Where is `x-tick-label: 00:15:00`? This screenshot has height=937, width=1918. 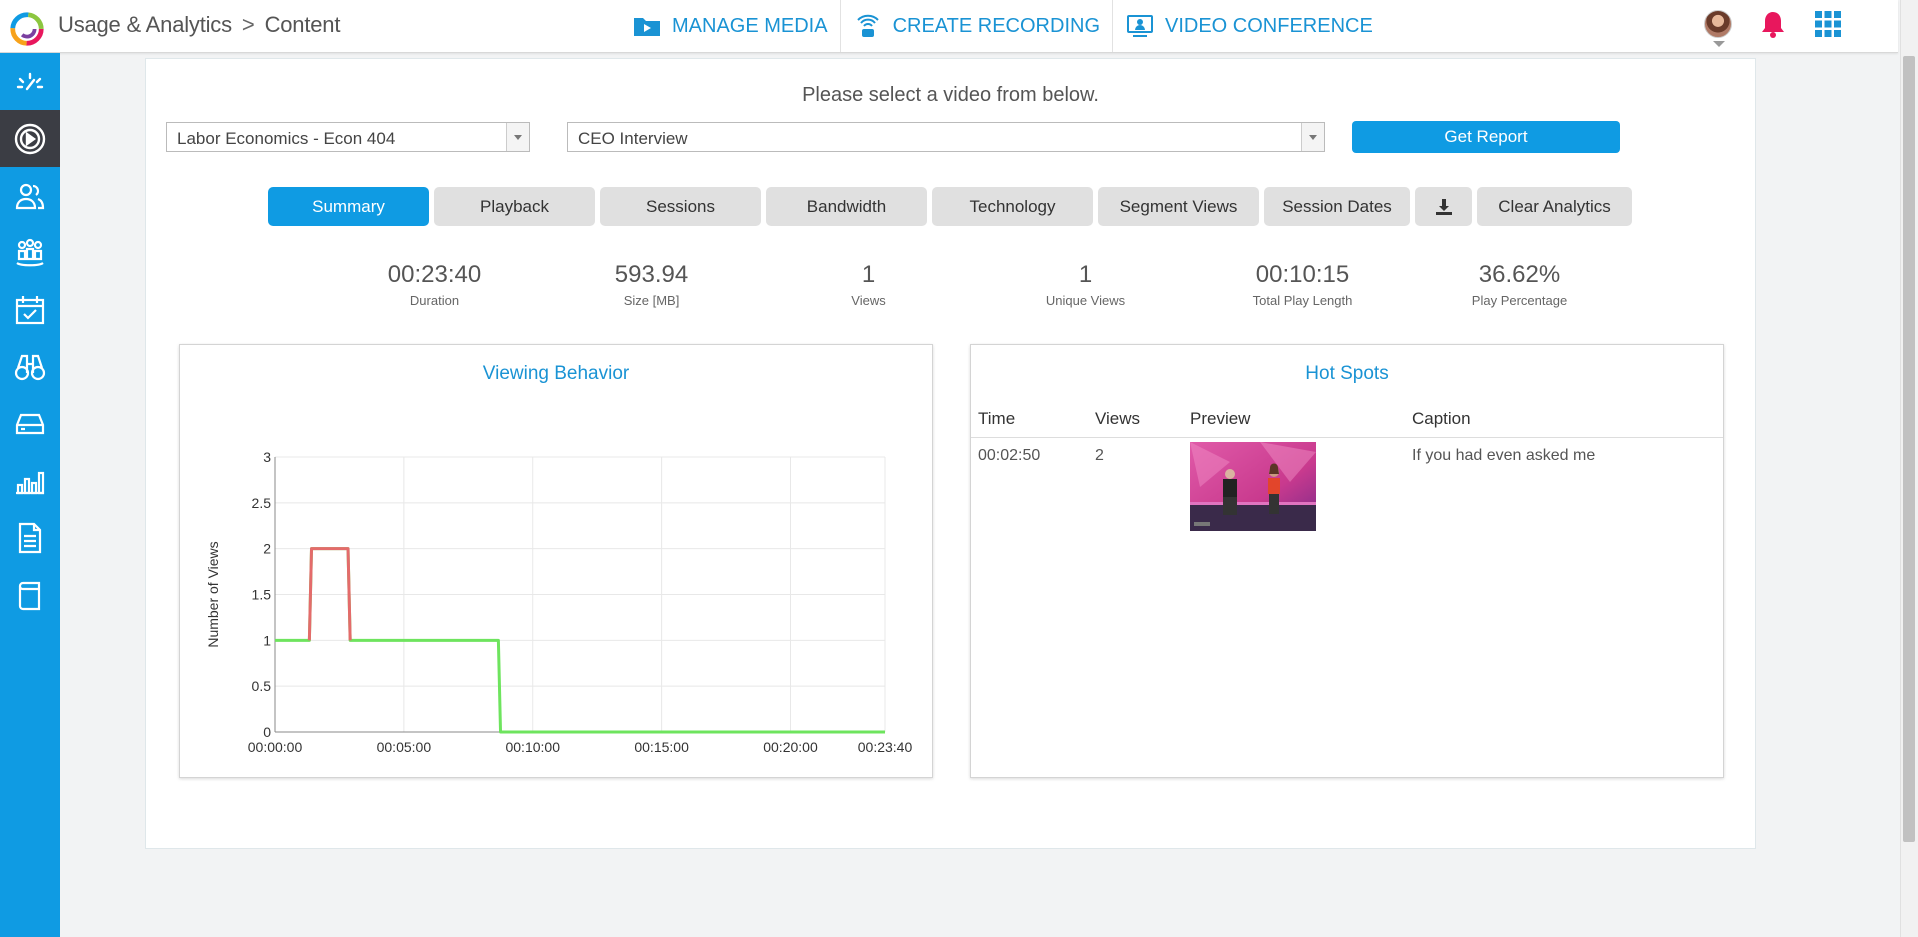 x-tick-label: 00:15:00 is located at coordinates (661, 747).